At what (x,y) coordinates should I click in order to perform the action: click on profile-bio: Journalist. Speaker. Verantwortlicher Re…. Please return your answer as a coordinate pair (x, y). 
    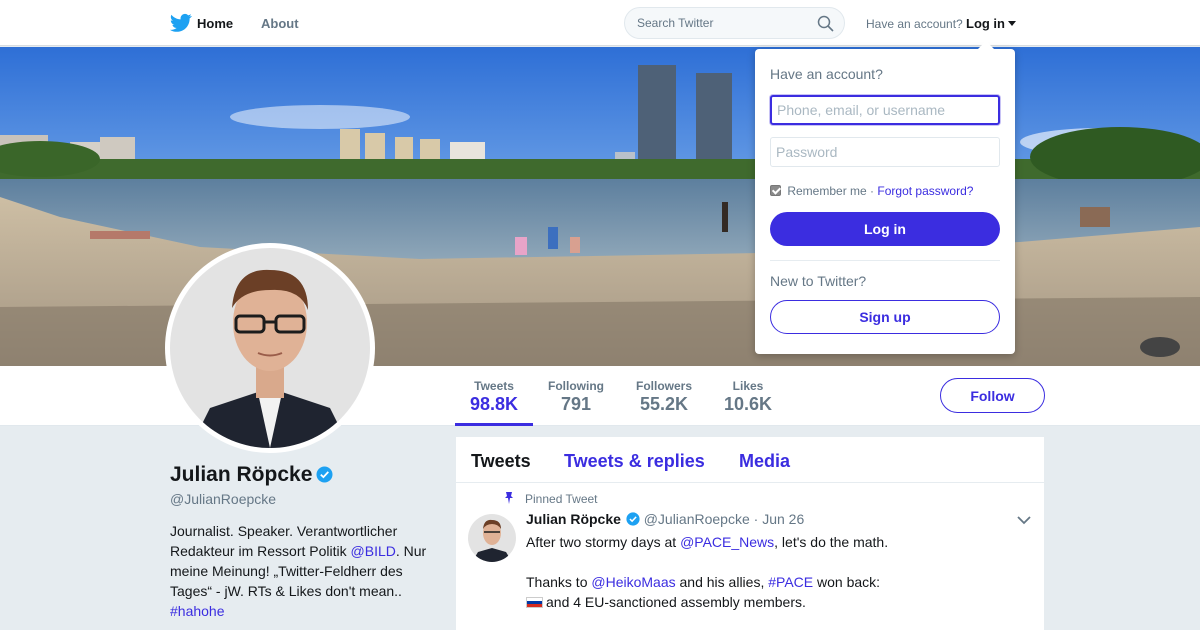
    Looking at the image, I should click on (305, 571).